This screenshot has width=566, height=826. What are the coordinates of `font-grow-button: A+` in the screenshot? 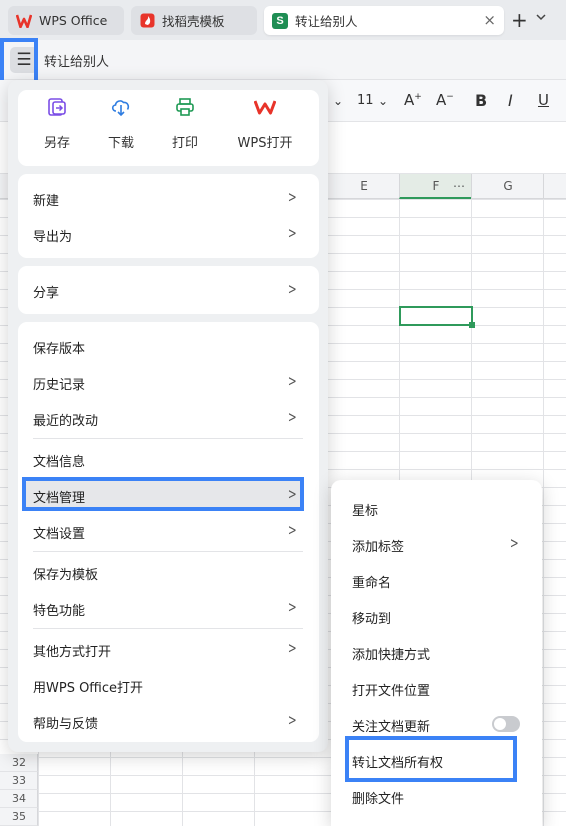 It's located at (413, 100).